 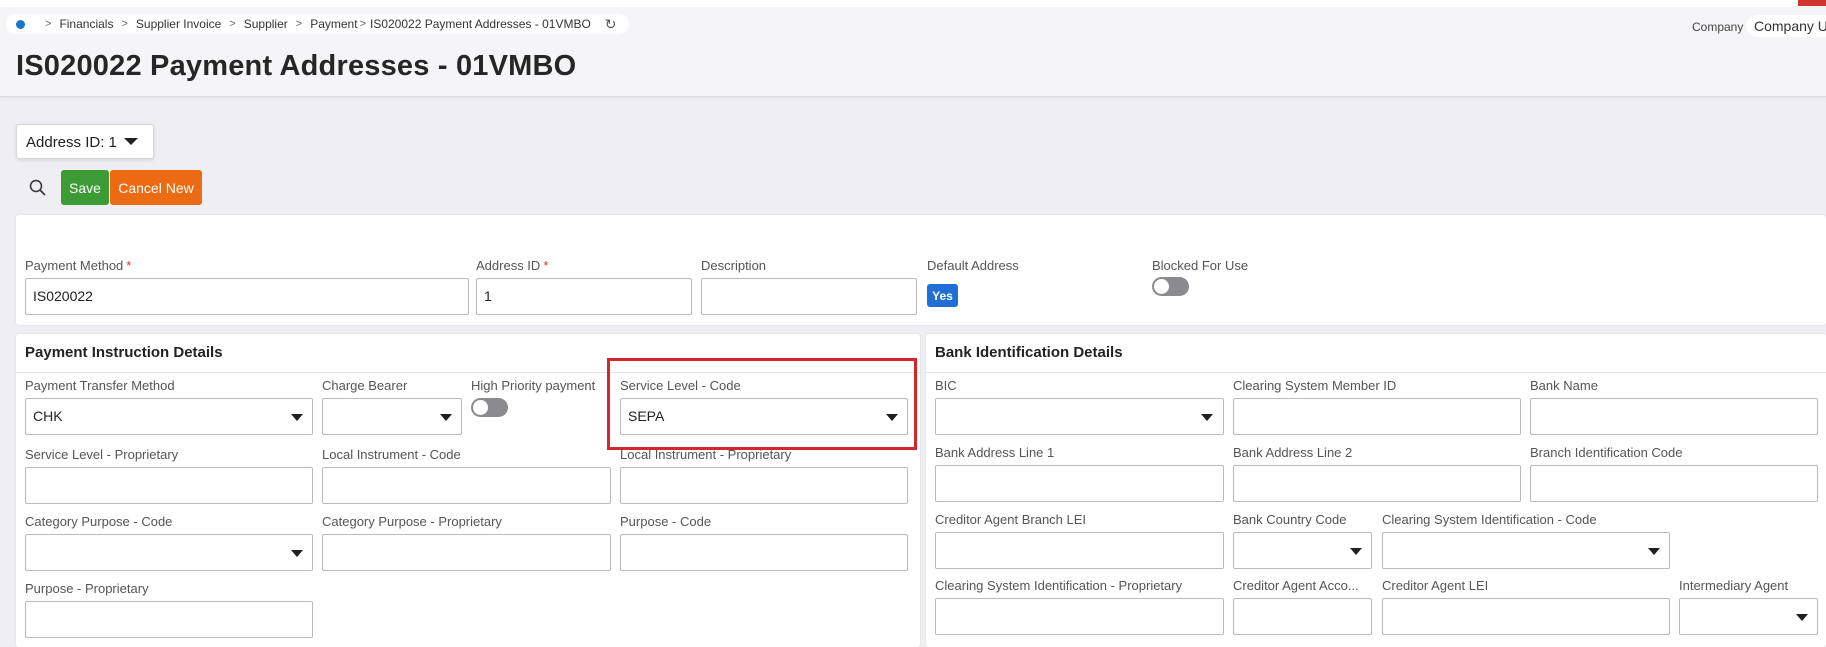 What do you see at coordinates (1674, 416) in the screenshot?
I see `bank-name-input` at bounding box center [1674, 416].